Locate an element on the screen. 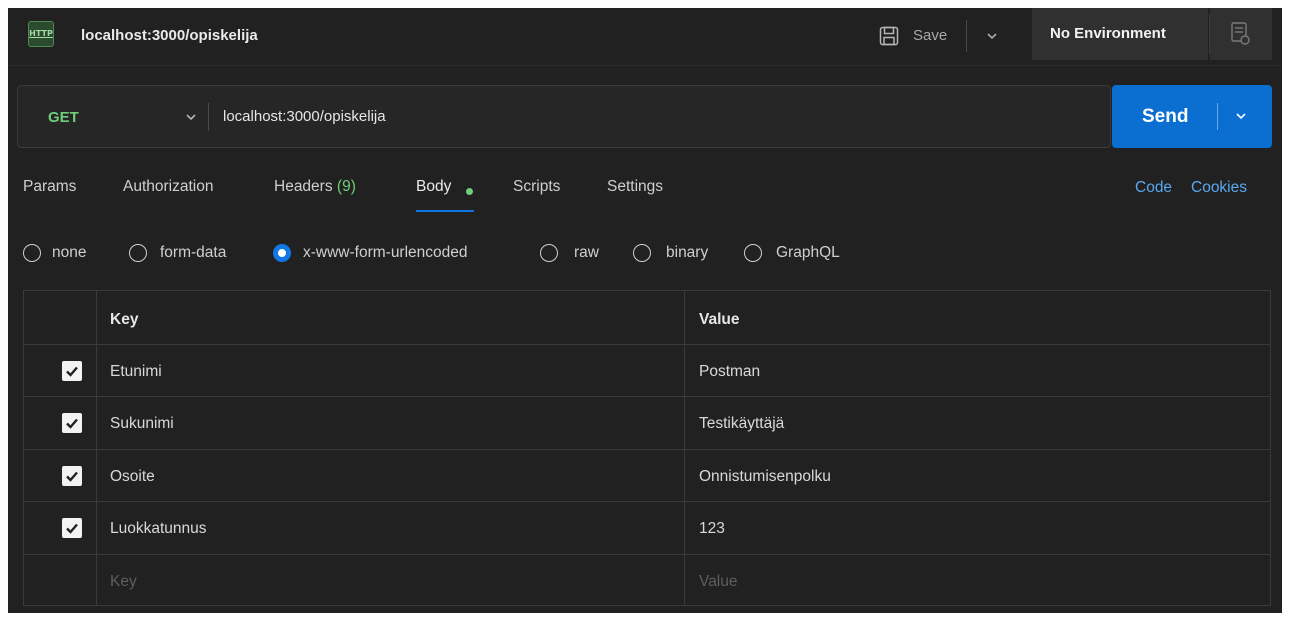 The height and width of the screenshot is (619, 1290). row-key: Etunimi is located at coordinates (136, 372).